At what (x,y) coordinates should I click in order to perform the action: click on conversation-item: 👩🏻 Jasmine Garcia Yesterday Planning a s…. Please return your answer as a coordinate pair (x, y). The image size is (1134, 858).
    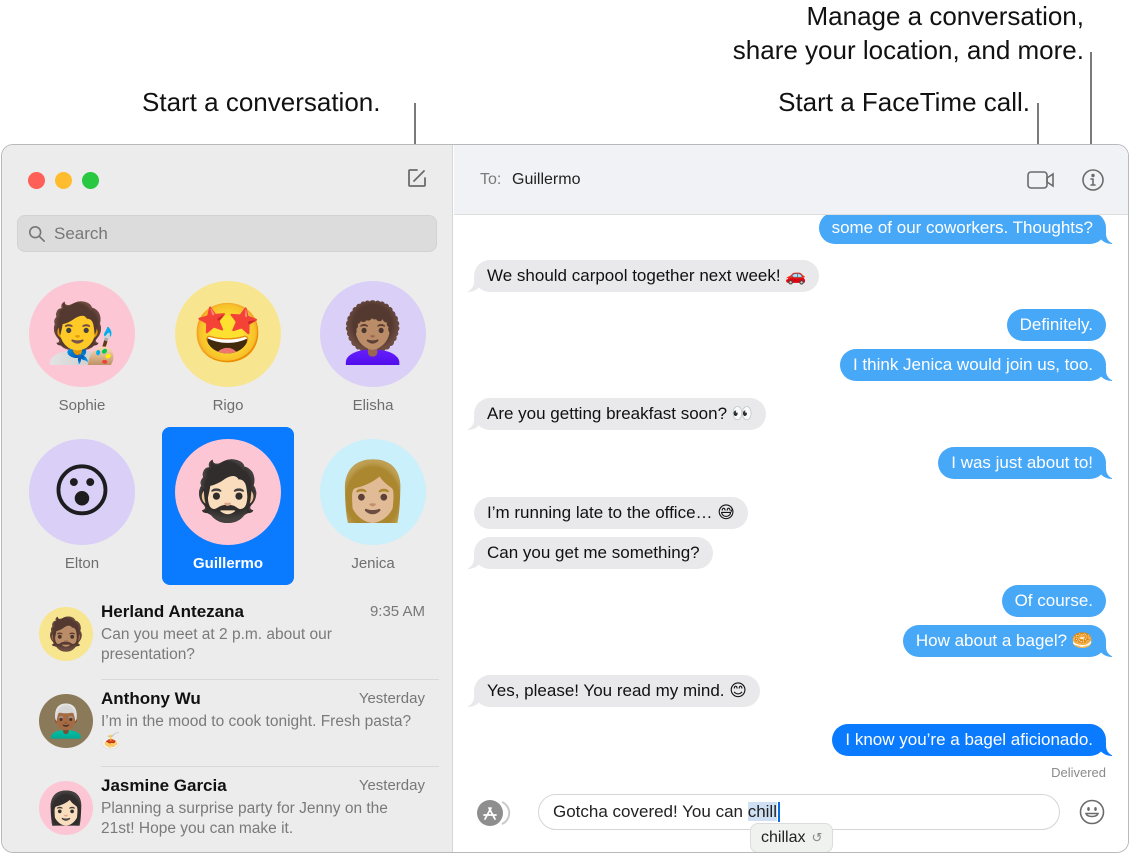
    Looking at the image, I should click on (227, 809).